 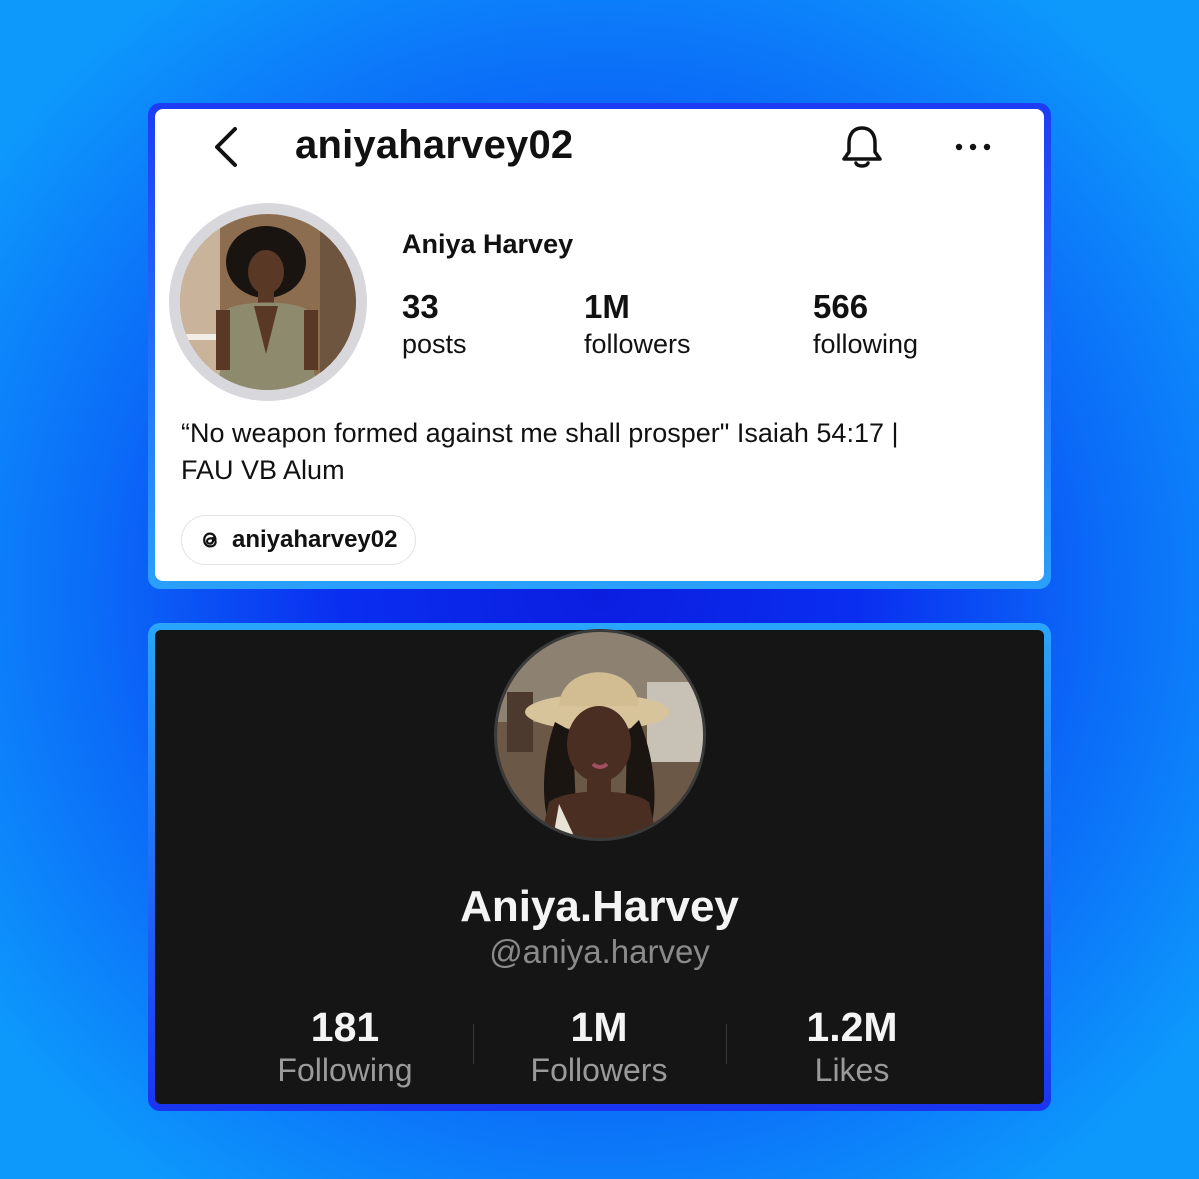 I want to click on stat-followers: 1M Followers, so click(x=599, y=1047).